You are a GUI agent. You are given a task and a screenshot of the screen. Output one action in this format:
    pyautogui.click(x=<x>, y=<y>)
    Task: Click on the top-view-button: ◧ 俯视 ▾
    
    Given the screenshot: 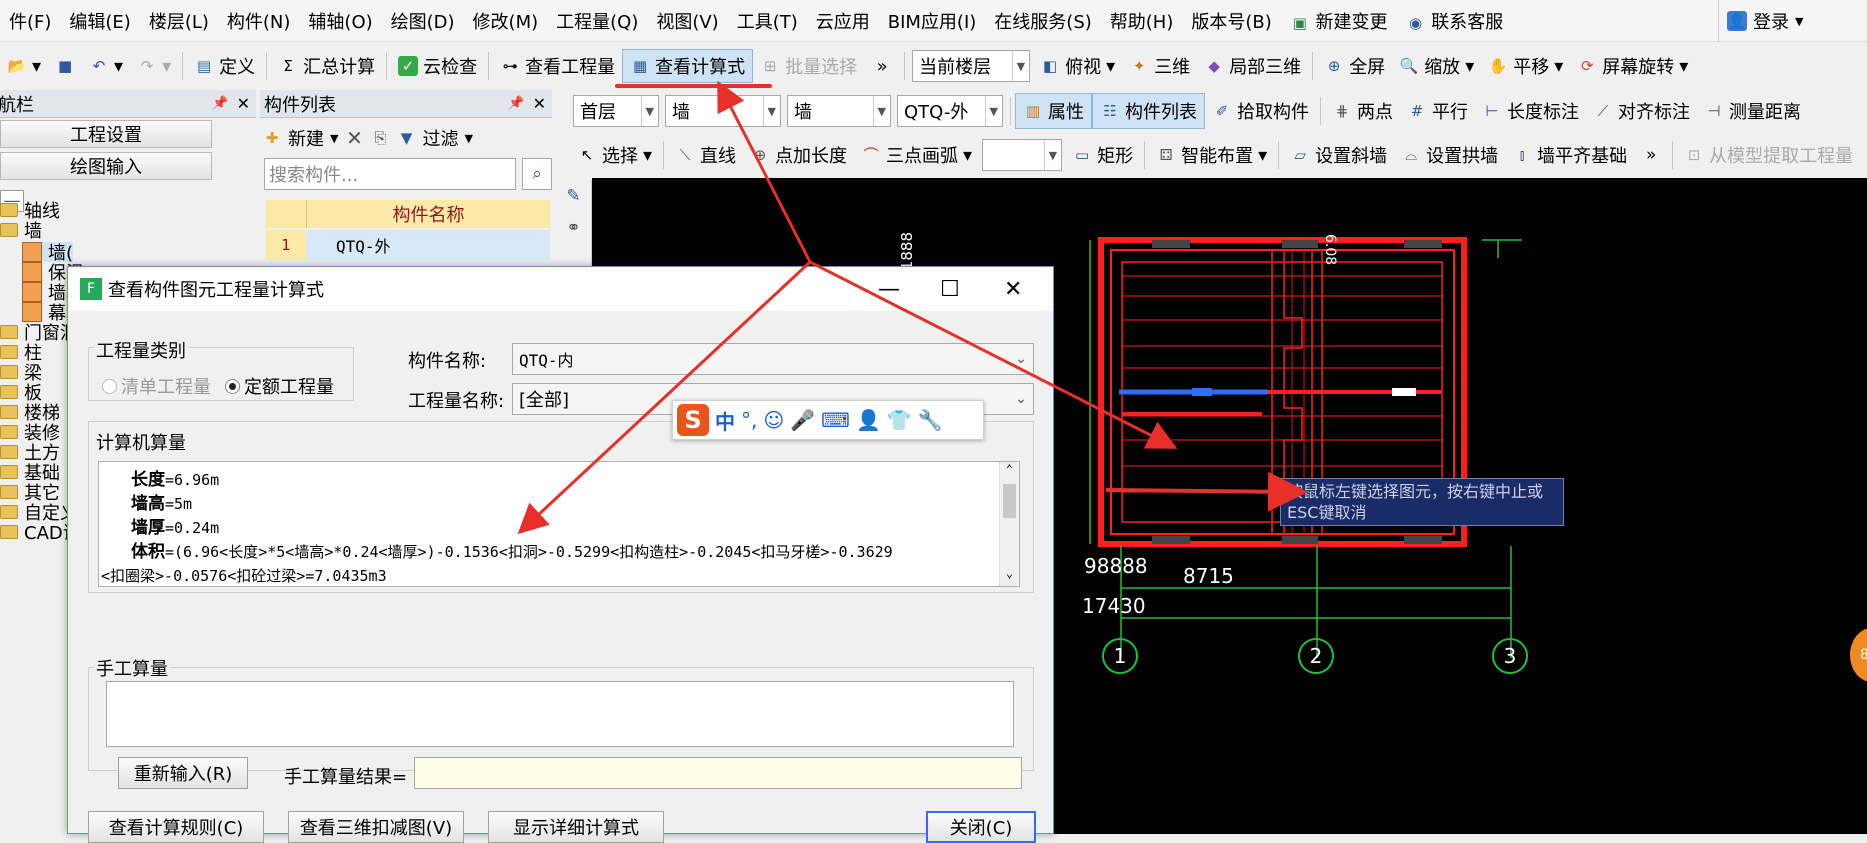 What is the action you would take?
    pyautogui.click(x=1077, y=66)
    